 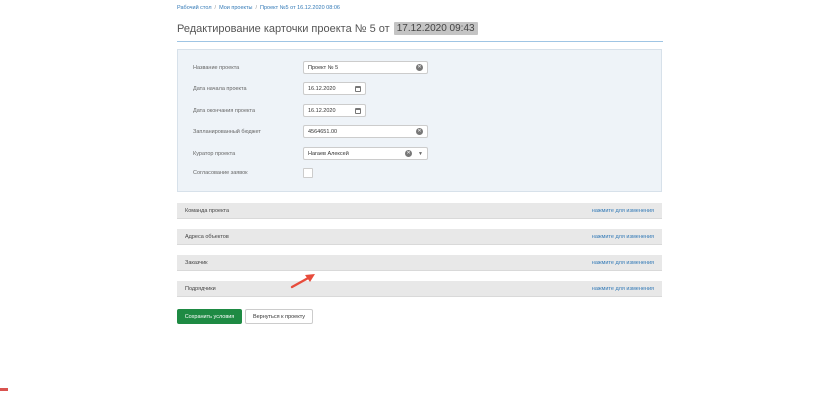 I want to click on breadcrumb-my-projects-link: Мои проекты, so click(x=235, y=8).